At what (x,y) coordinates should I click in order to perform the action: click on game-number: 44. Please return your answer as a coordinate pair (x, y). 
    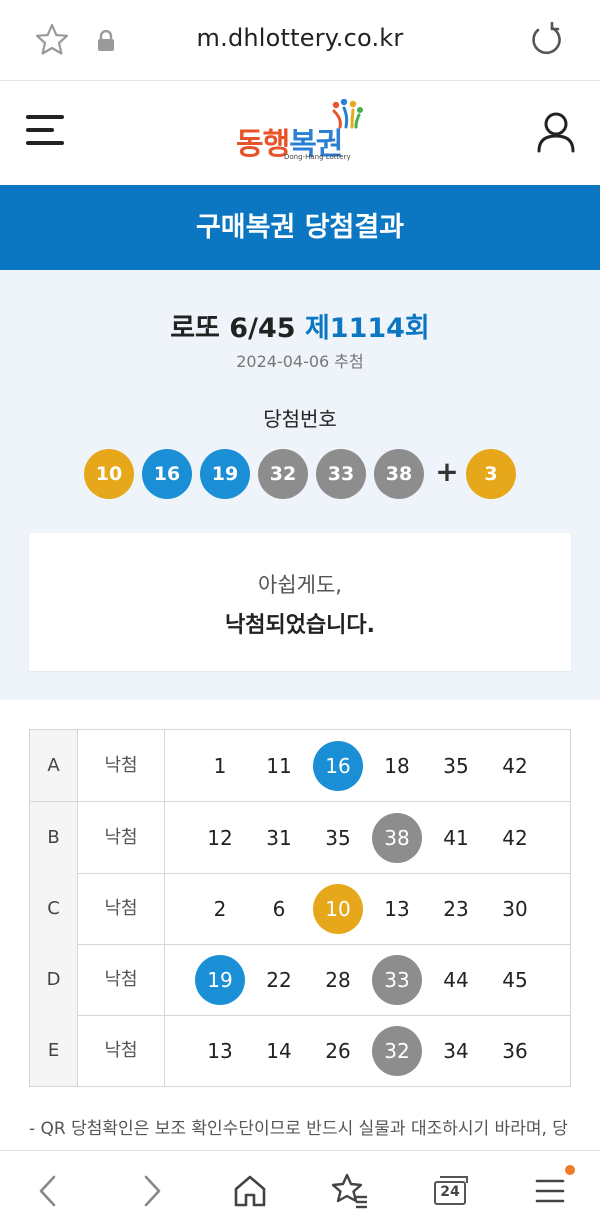
    Looking at the image, I should click on (456, 980).